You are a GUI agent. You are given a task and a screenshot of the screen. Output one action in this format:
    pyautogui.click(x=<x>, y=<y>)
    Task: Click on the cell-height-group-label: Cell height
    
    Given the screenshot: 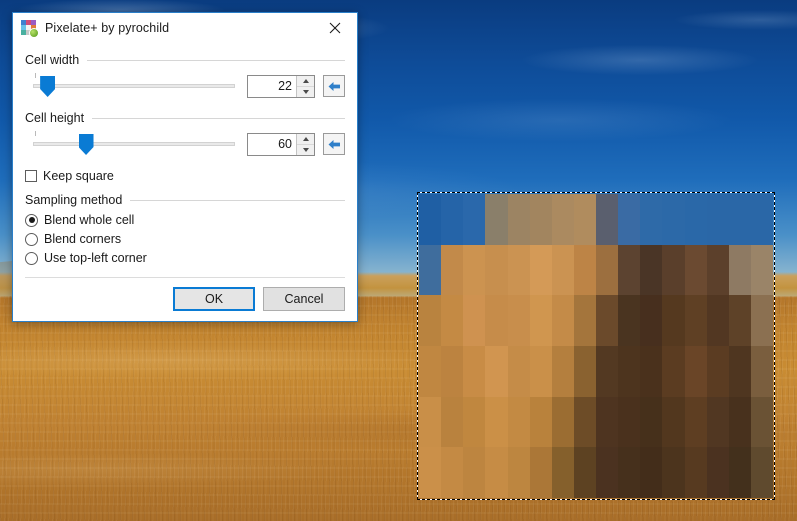 What is the action you would take?
    pyautogui.click(x=185, y=118)
    